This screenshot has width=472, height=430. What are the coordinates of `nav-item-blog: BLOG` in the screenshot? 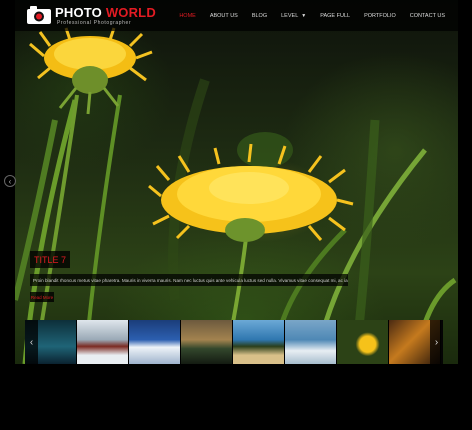 It's located at (259, 16).